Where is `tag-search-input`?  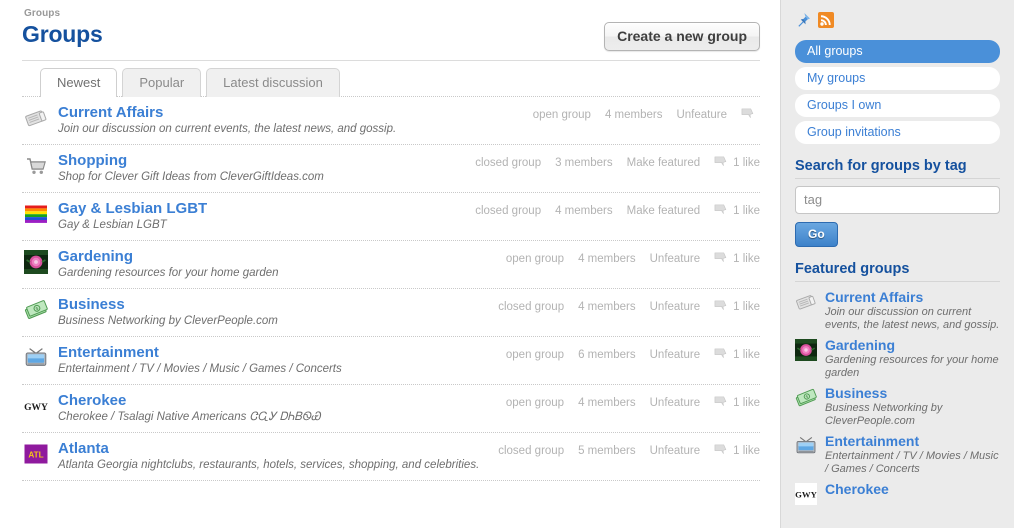 tag-search-input is located at coordinates (897, 200).